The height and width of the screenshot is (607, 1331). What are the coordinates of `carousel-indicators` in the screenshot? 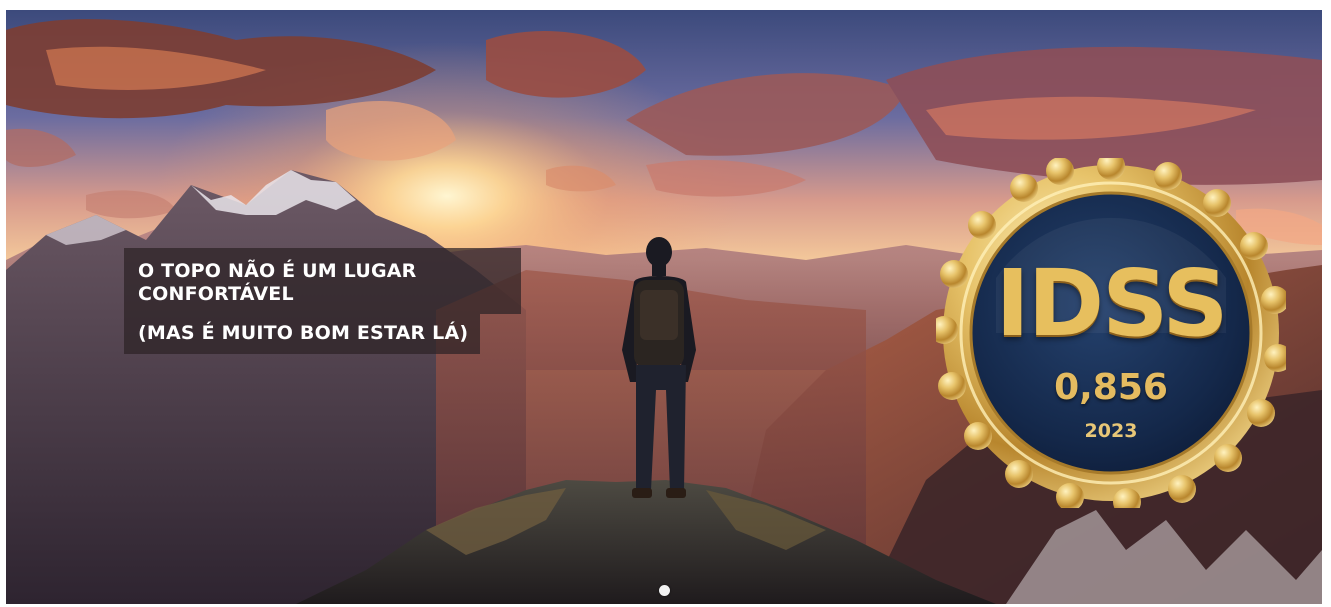 It's located at (664, 588).